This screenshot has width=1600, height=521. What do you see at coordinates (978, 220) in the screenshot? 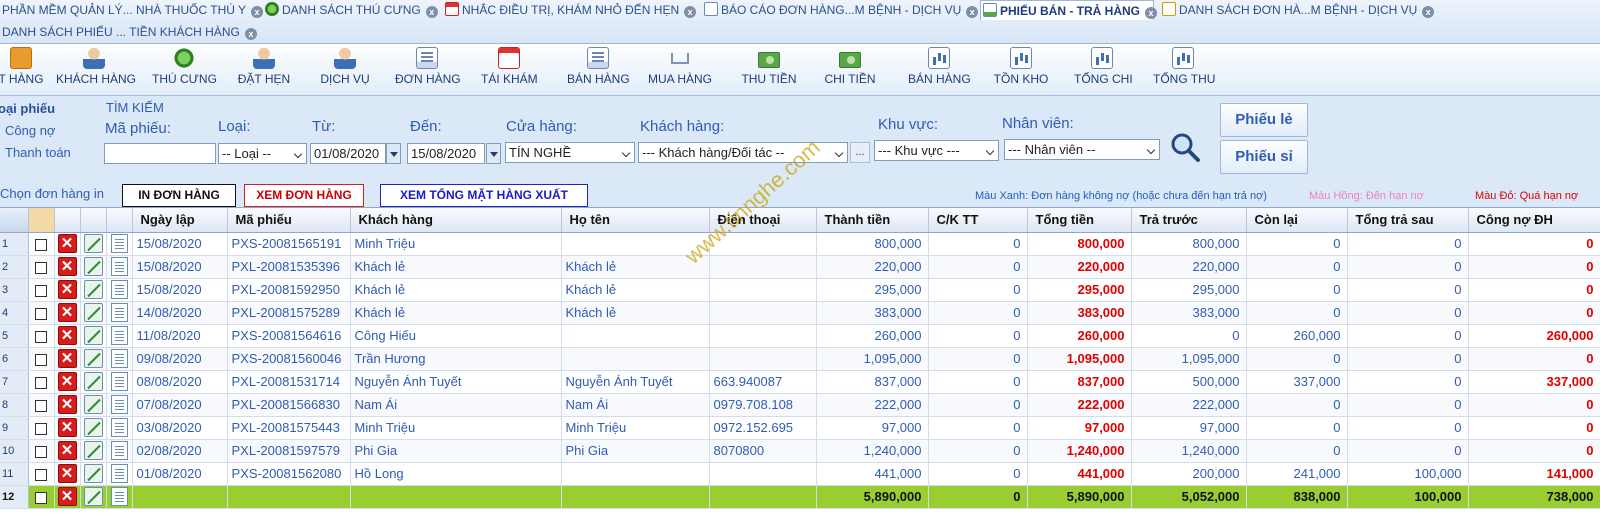
I see `col-ck: C/K TT` at bounding box center [978, 220].